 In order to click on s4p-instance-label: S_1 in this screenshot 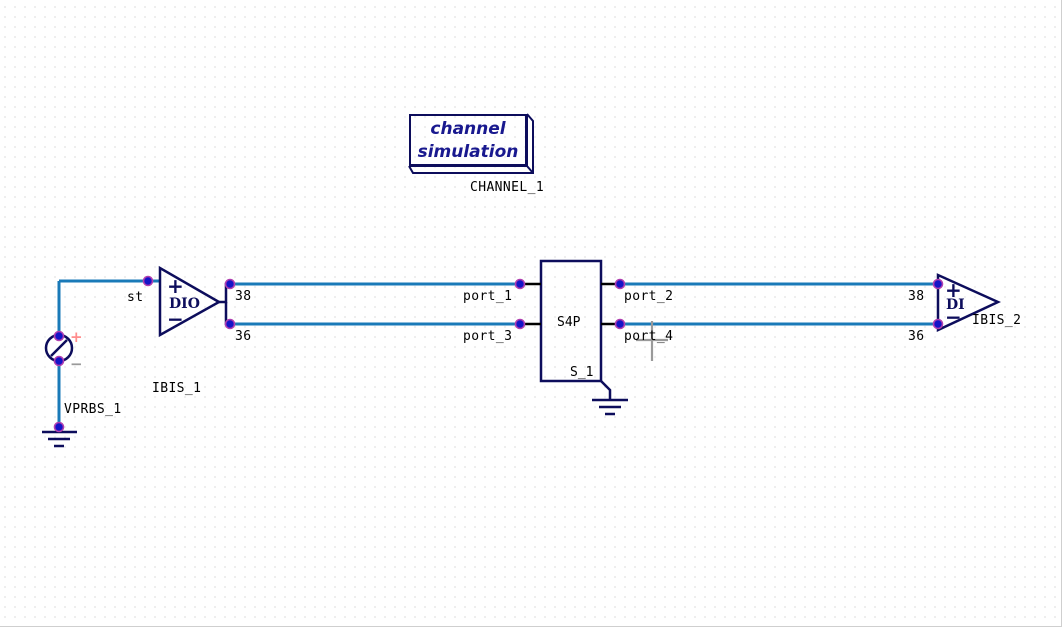, I will do `click(582, 372)`.